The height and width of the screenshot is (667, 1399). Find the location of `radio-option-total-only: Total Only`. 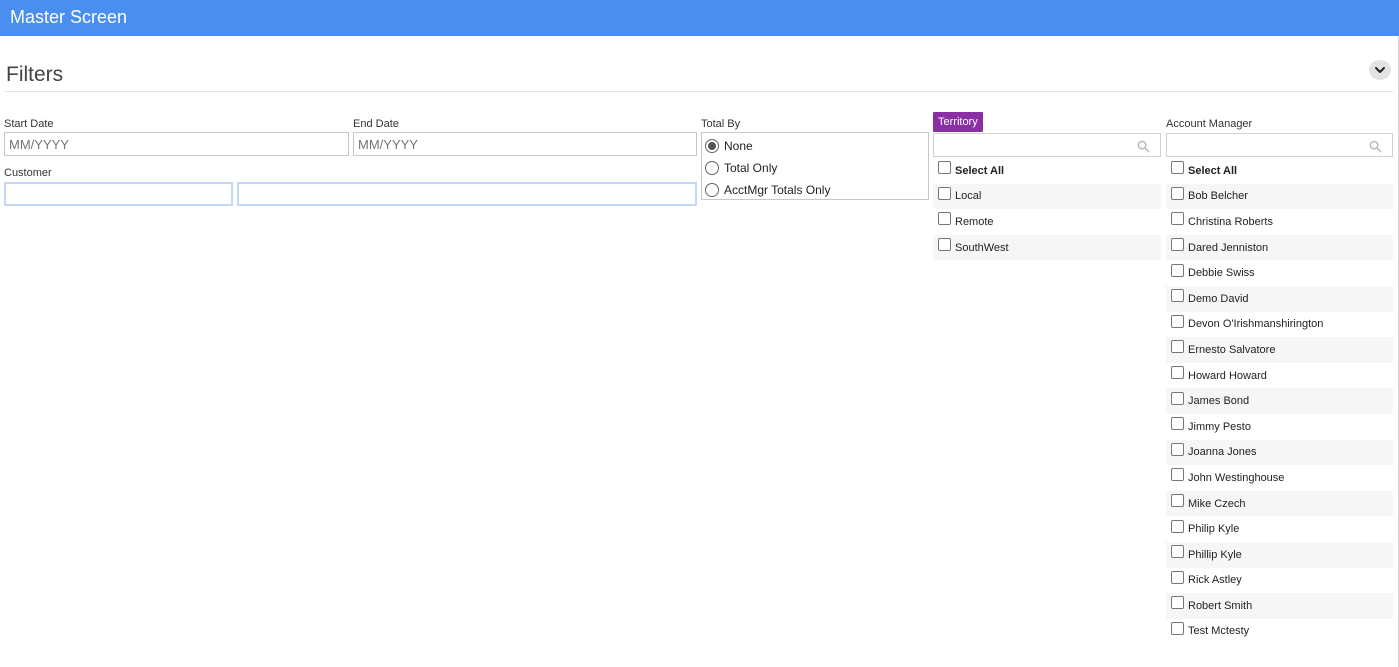

radio-option-total-only: Total Only is located at coordinates (741, 168).